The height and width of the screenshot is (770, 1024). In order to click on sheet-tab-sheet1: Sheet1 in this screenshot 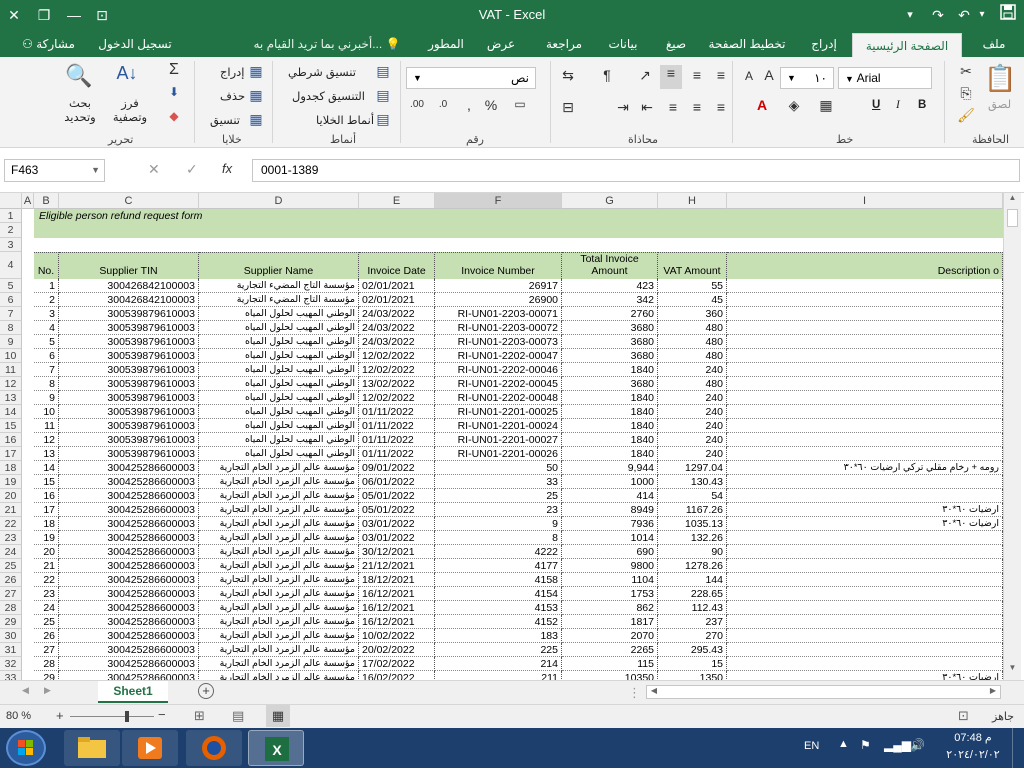, I will do `click(133, 692)`.